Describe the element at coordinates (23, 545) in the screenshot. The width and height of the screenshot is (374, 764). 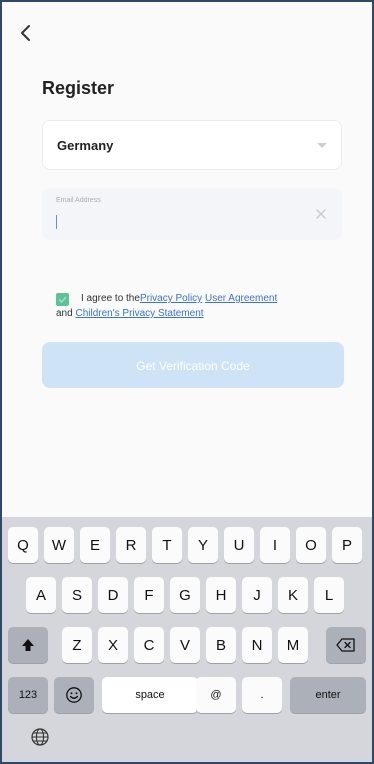
I see `key-q: Q` at that location.